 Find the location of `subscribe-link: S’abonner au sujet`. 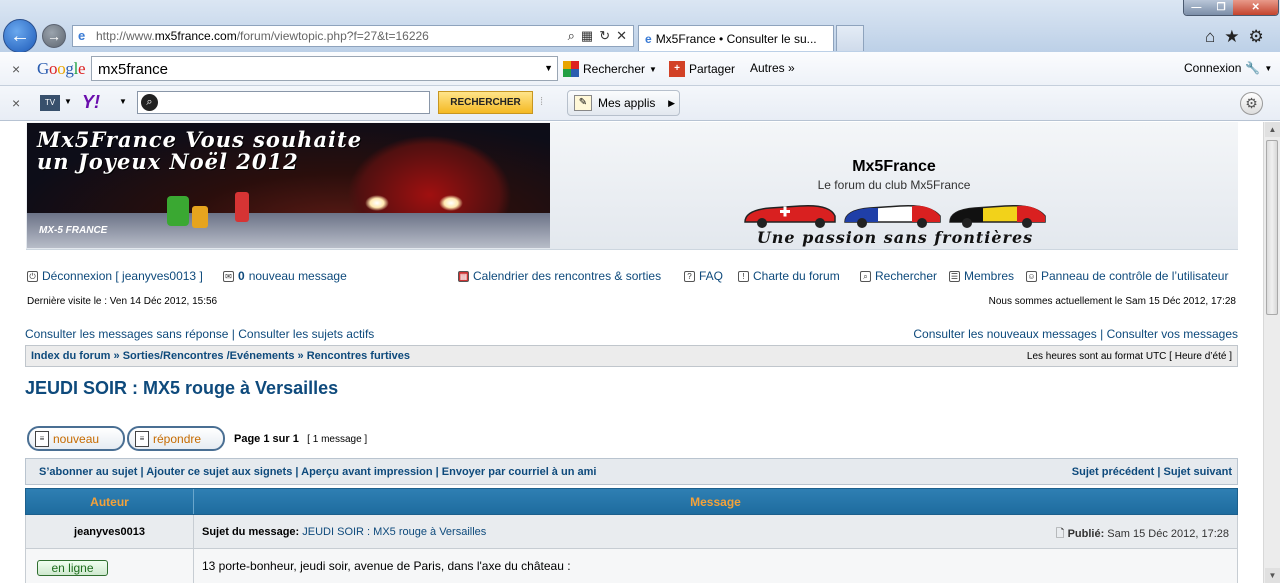

subscribe-link: S’abonner au sujet is located at coordinates (88, 472).